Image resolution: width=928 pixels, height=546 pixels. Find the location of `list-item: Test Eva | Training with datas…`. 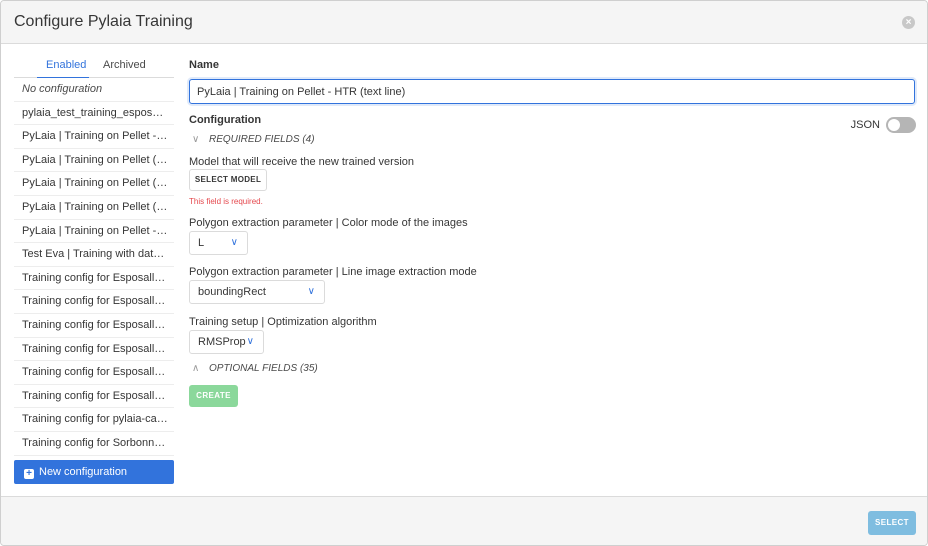

list-item: Test Eva | Training with datas… is located at coordinates (94, 255).